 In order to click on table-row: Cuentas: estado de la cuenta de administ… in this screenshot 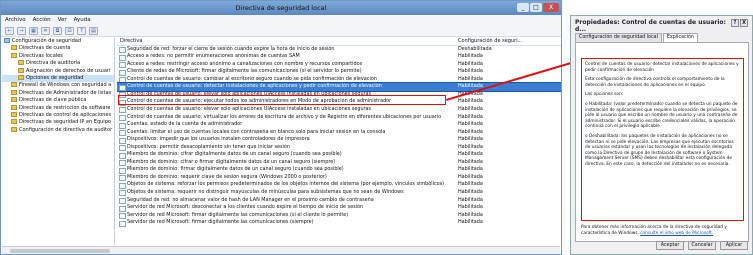, I will do `click(339, 125)`.